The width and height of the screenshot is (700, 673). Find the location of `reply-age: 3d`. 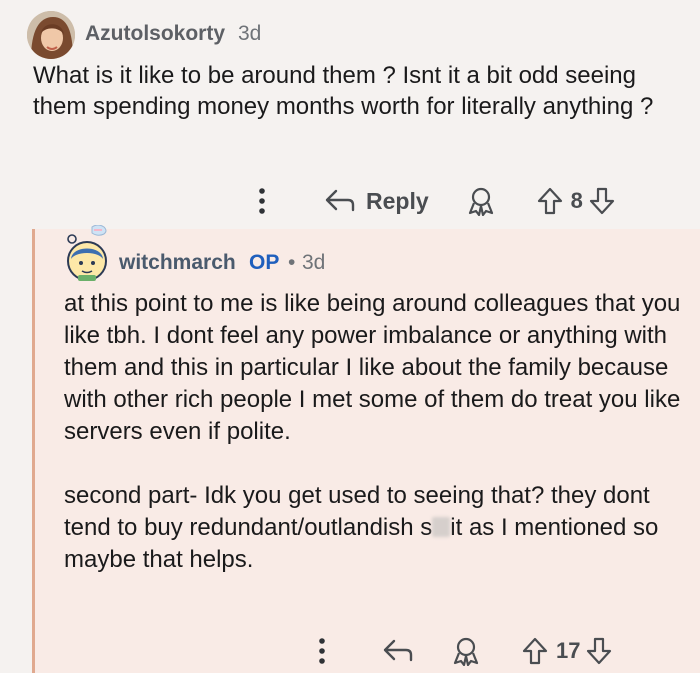

reply-age: 3d is located at coordinates (314, 262).